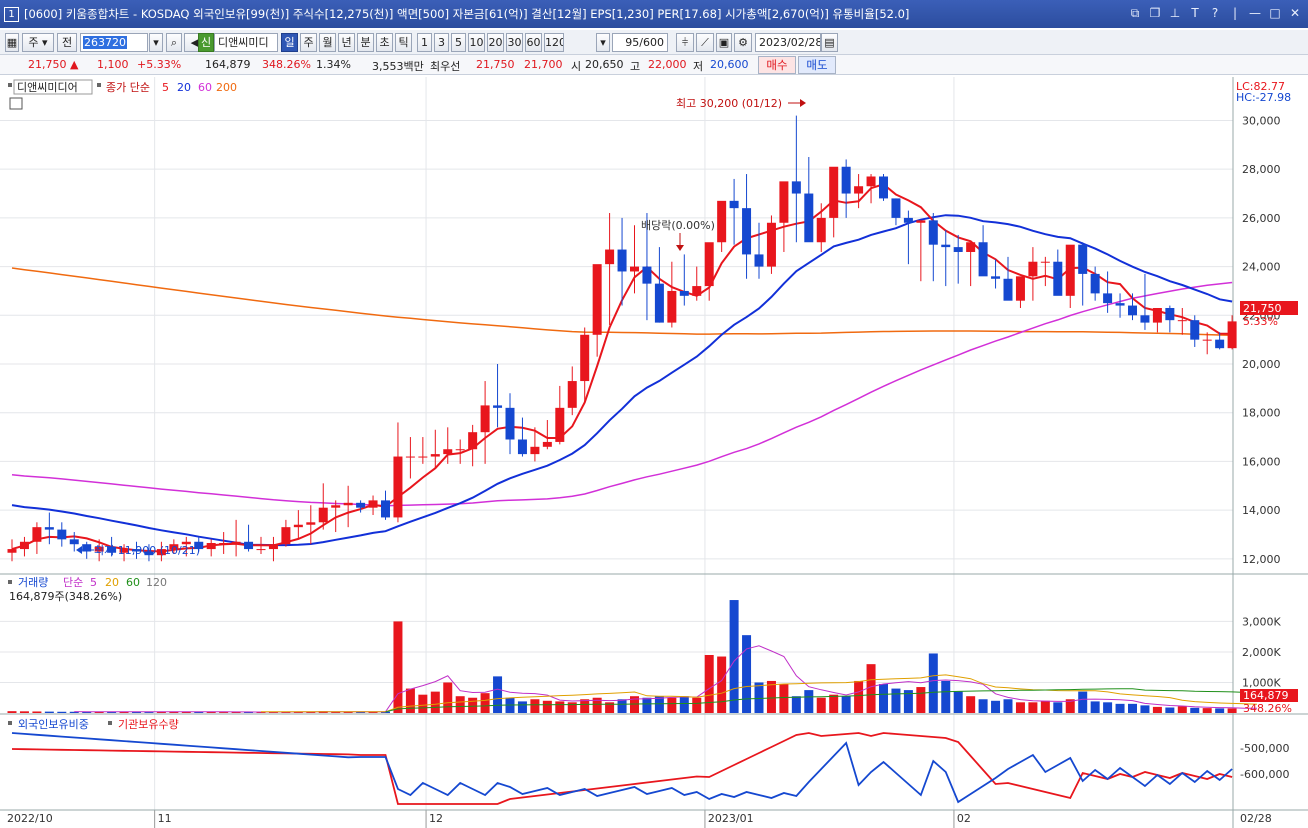 The width and height of the screenshot is (1308, 828). What do you see at coordinates (38, 42) in the screenshot?
I see `market-select: 주 ▾` at bounding box center [38, 42].